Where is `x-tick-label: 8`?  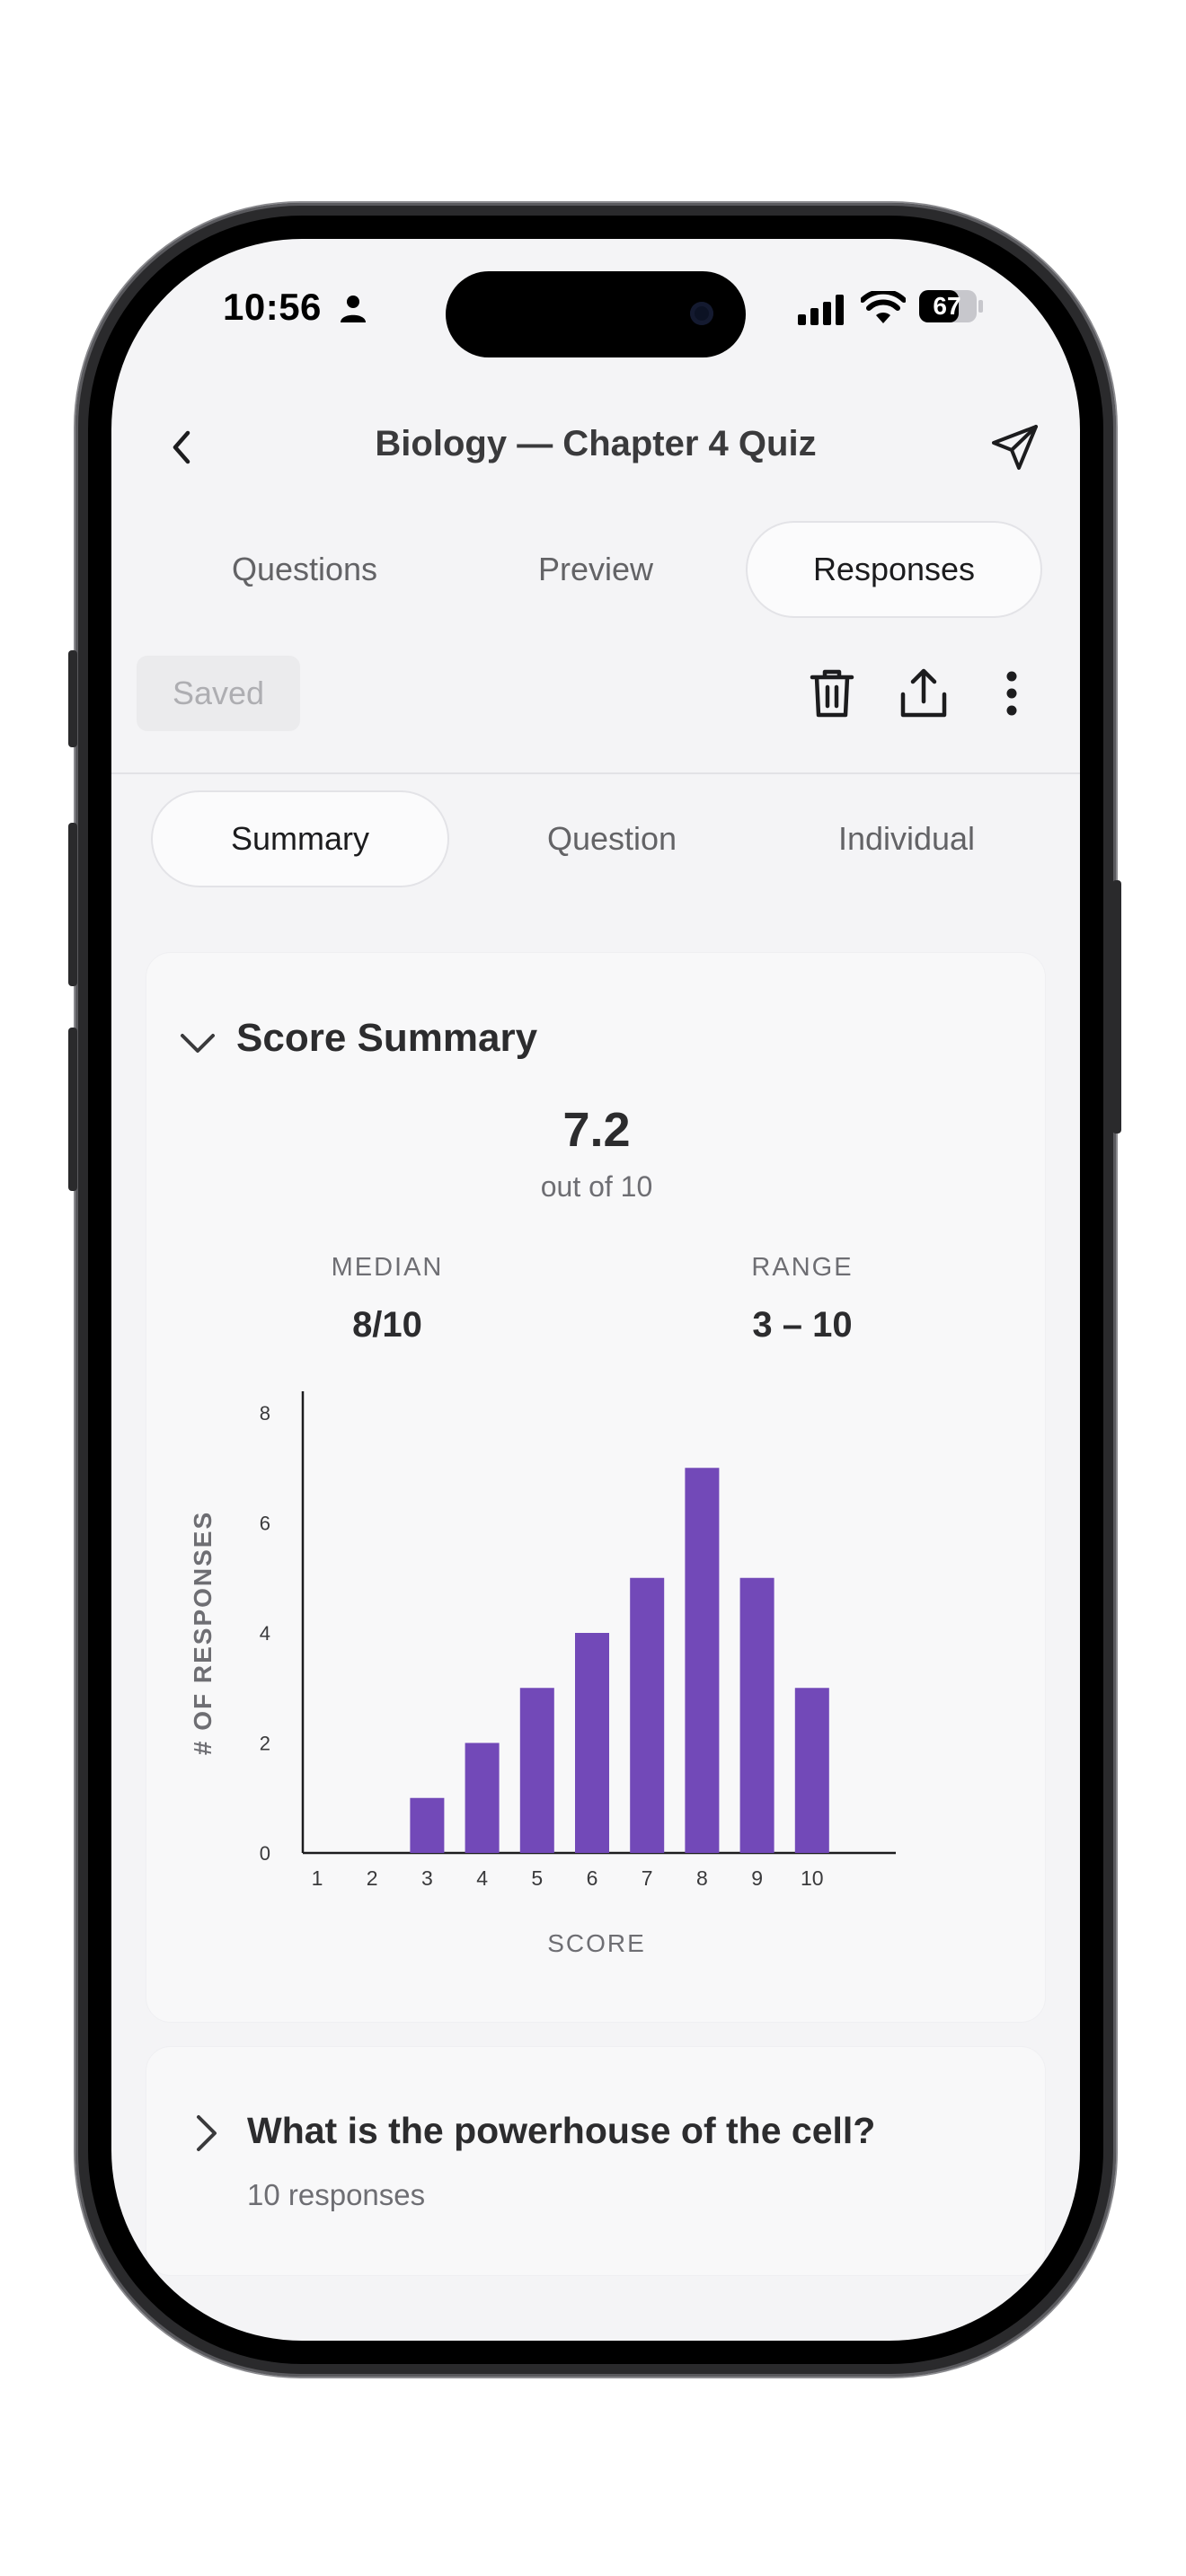 x-tick-label: 8 is located at coordinates (702, 1878).